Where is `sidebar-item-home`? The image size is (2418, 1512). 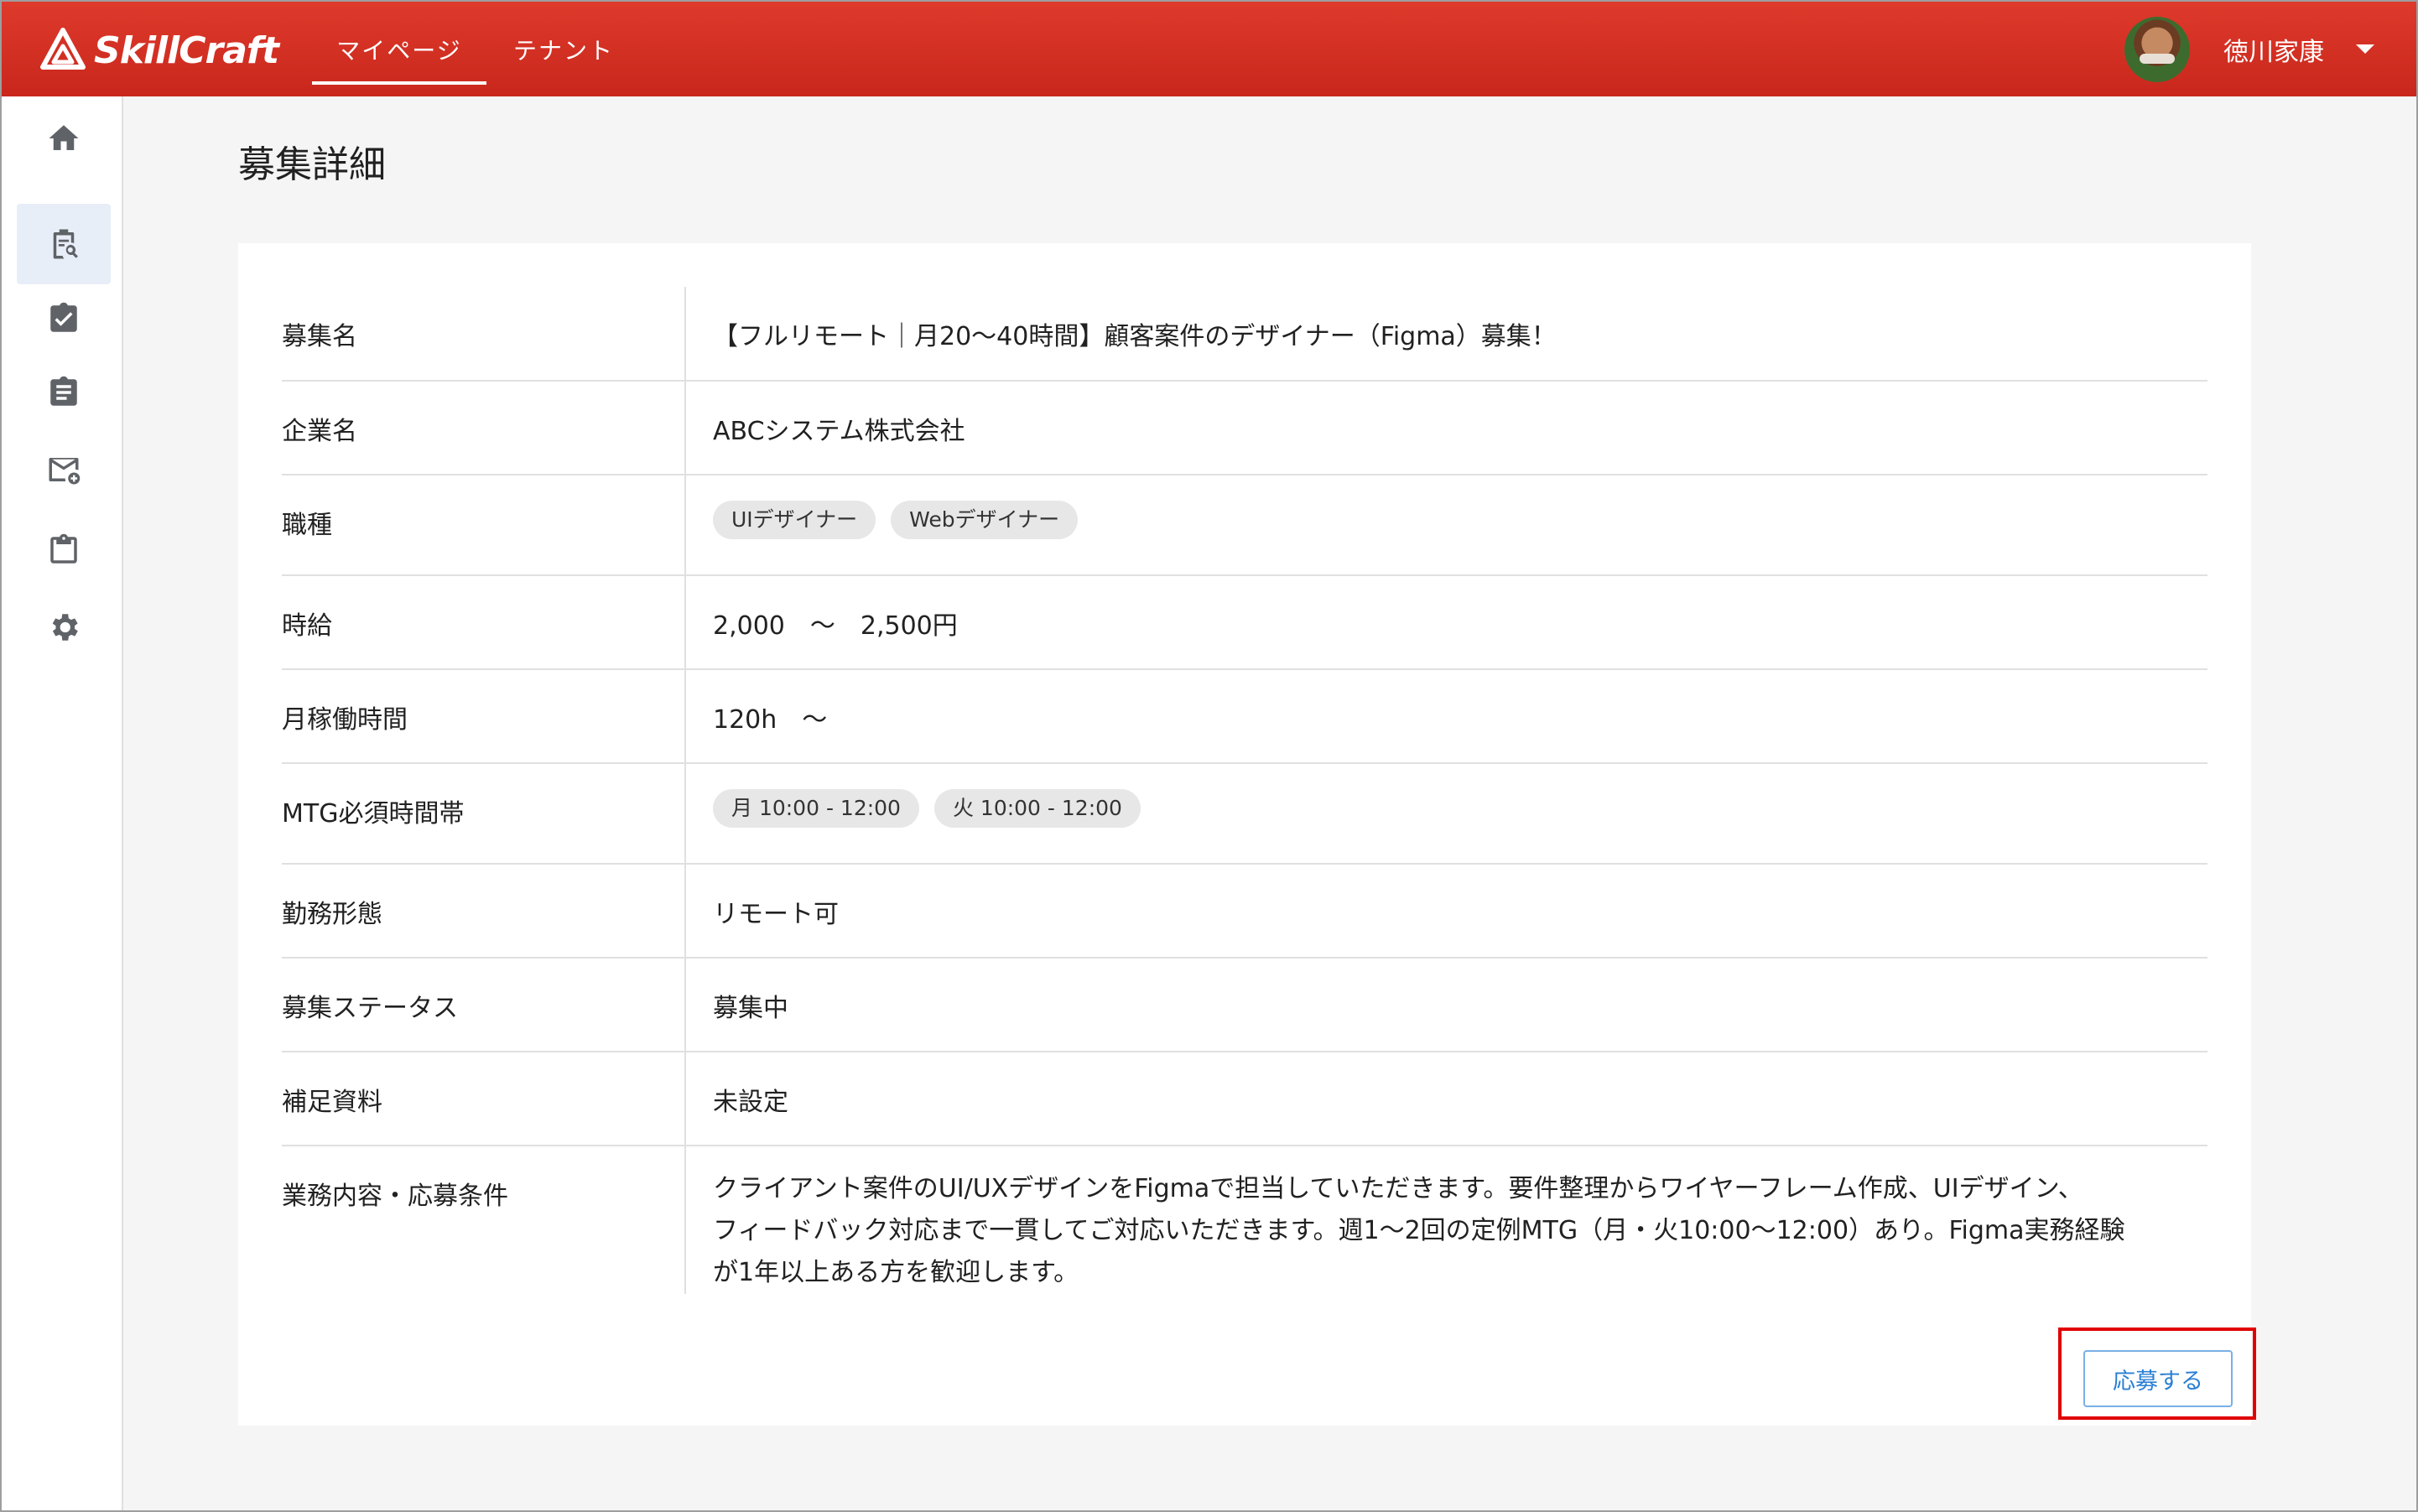
sidebar-item-home is located at coordinates (64, 138).